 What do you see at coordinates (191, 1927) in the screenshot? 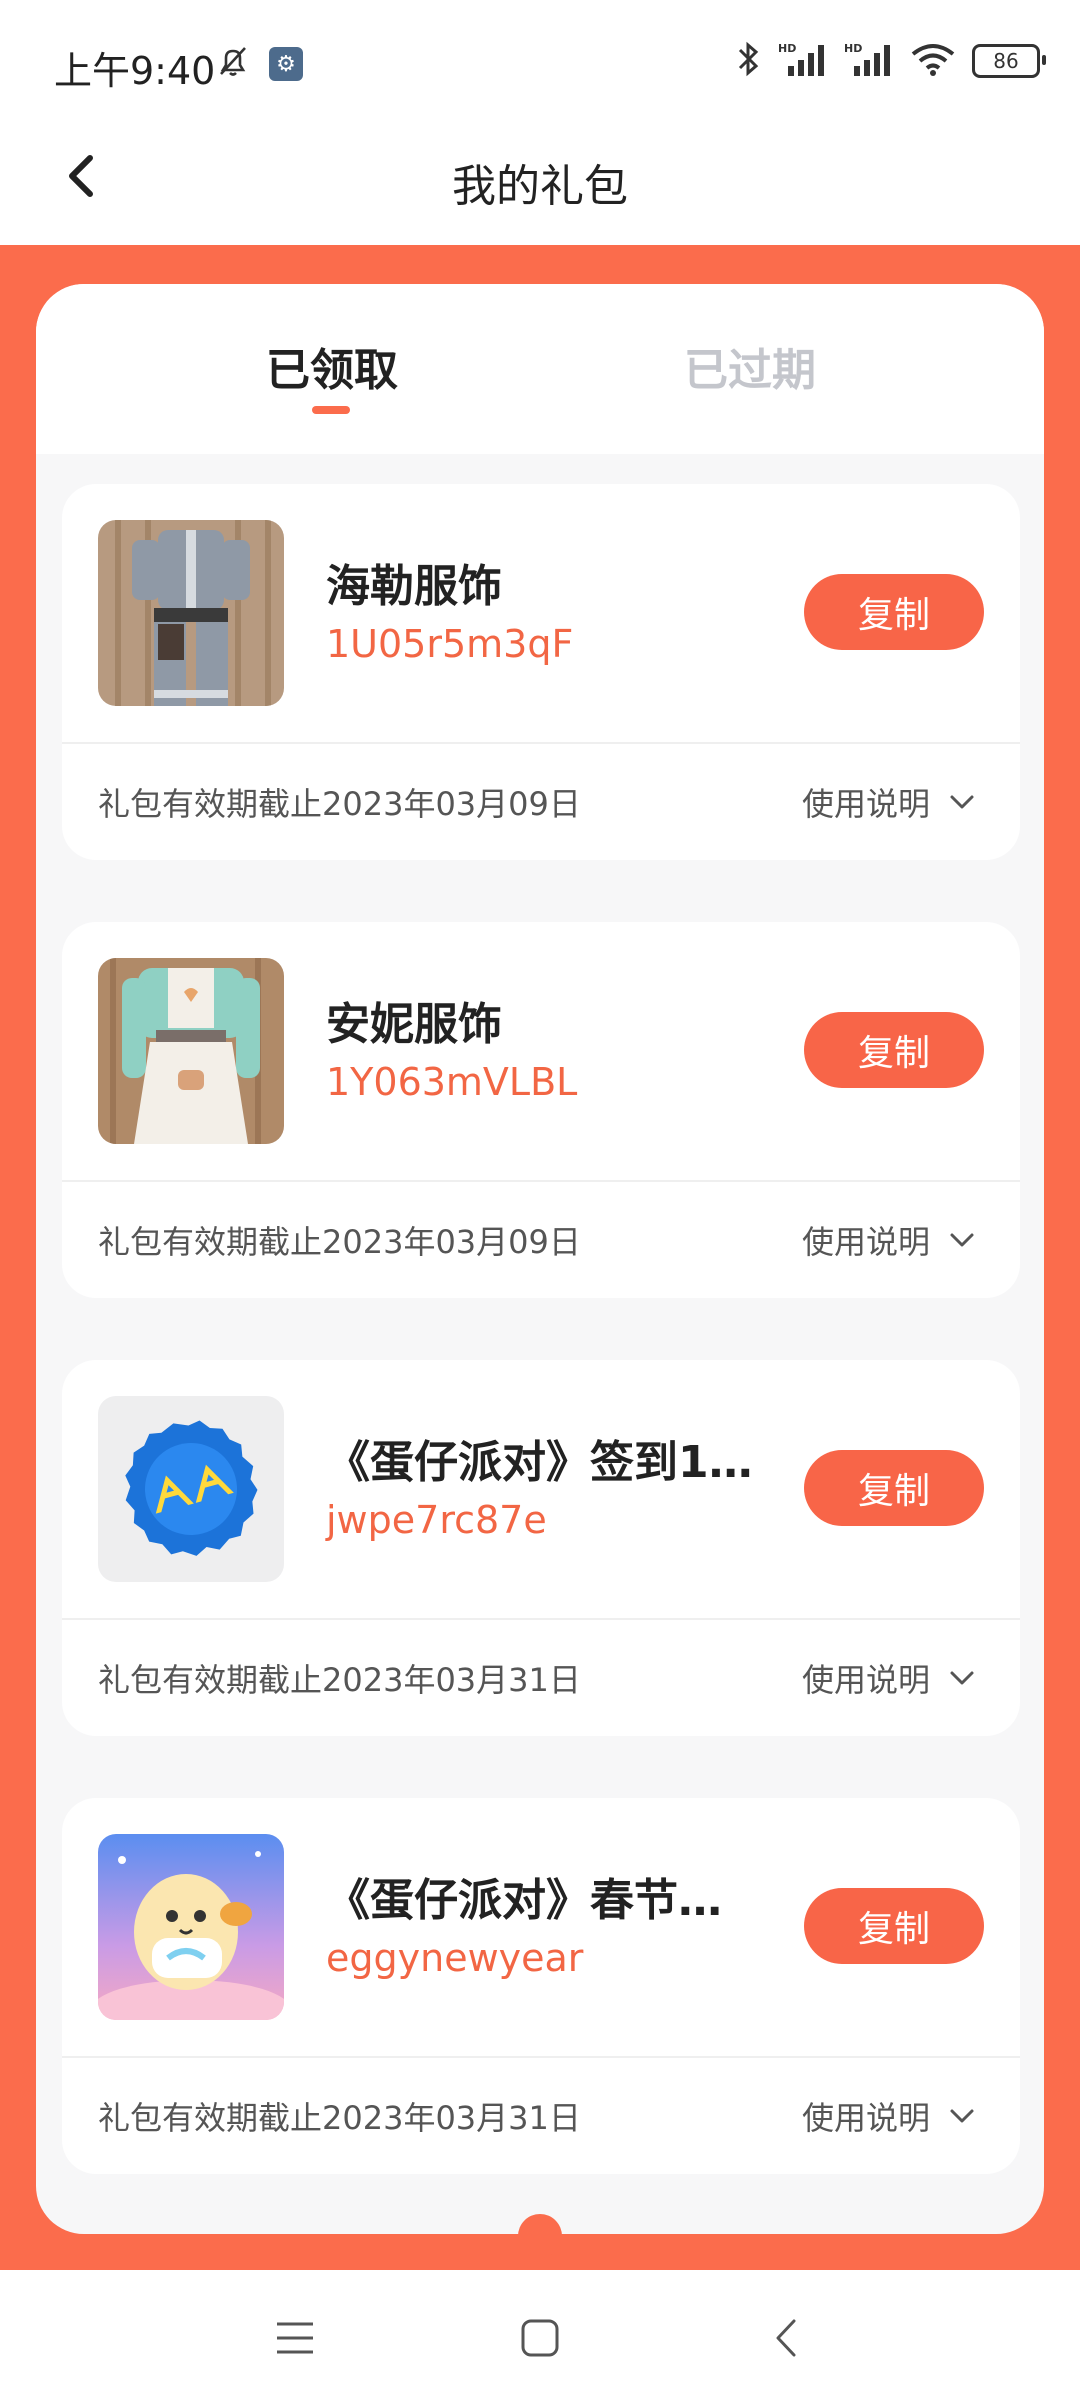
I see `eggy-character-image` at bounding box center [191, 1927].